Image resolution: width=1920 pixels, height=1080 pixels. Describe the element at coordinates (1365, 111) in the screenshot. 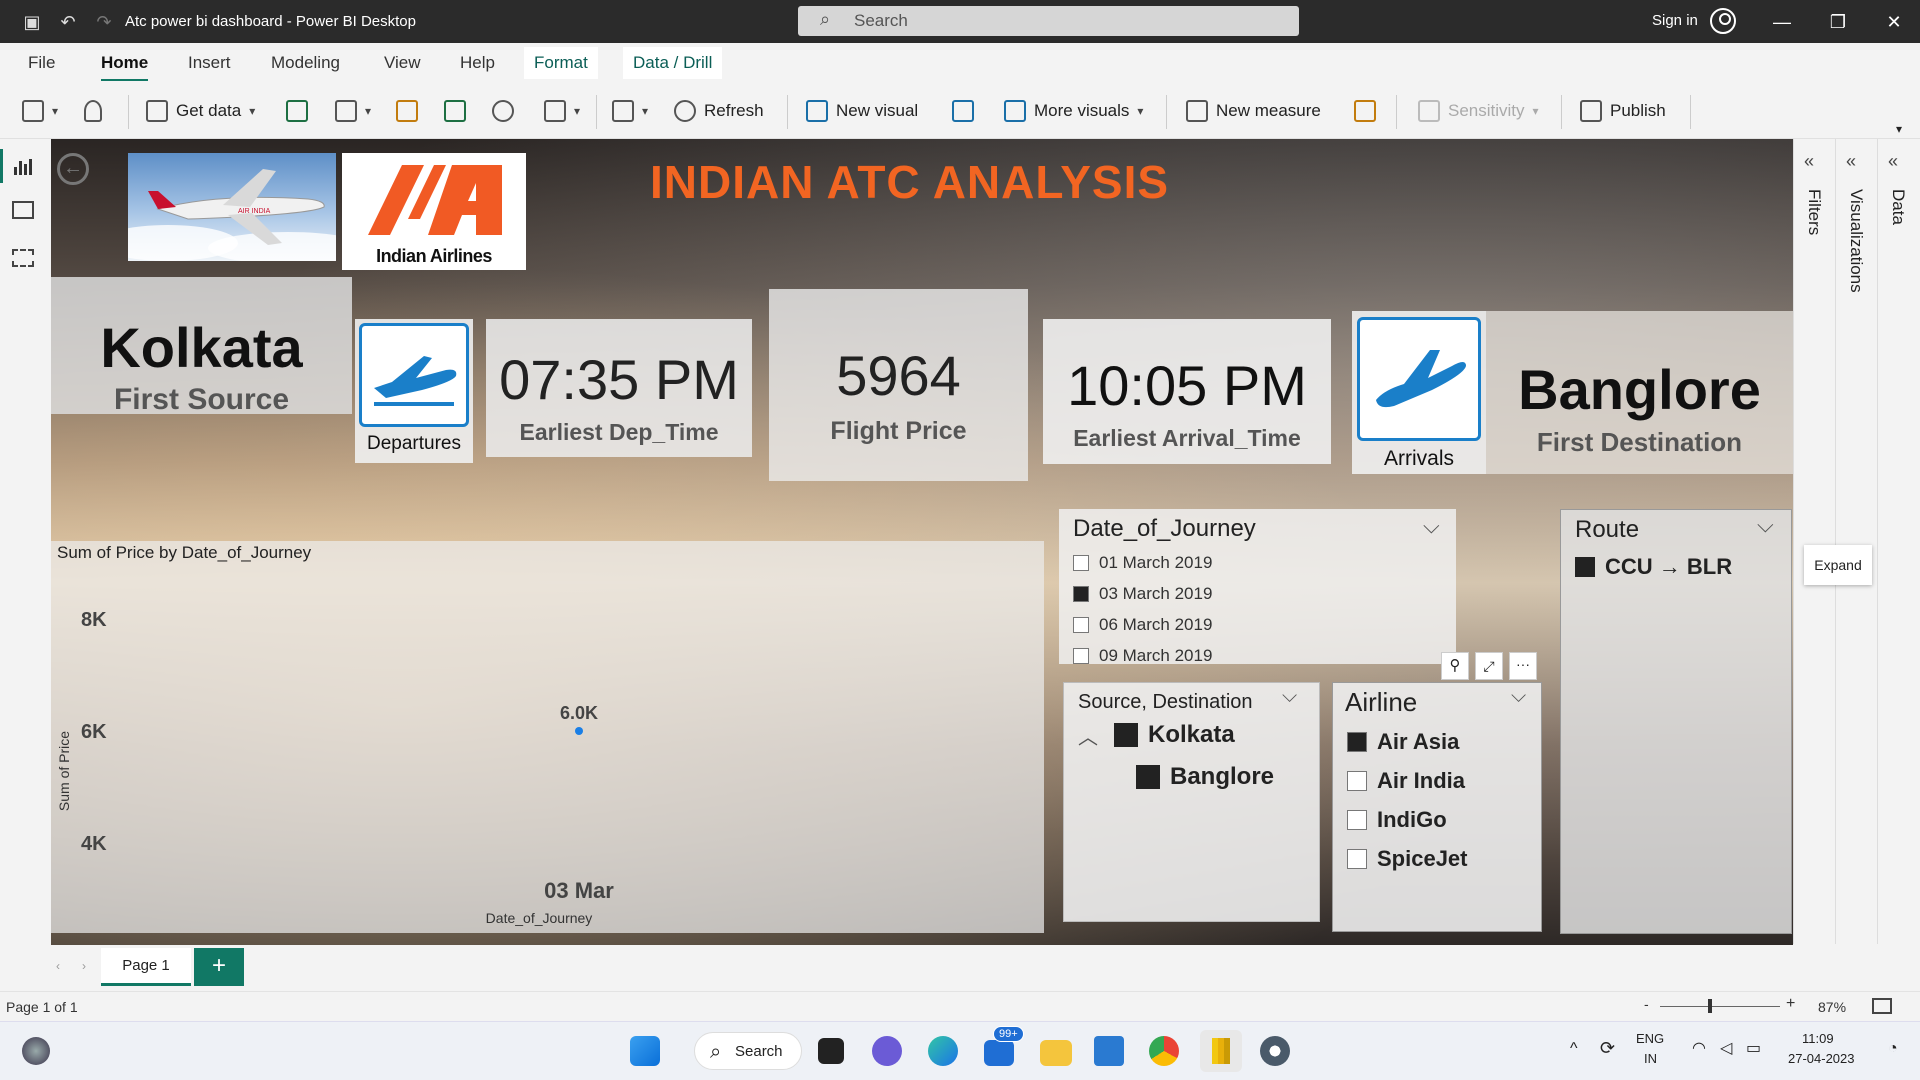

I see `quick-measure-button` at that location.